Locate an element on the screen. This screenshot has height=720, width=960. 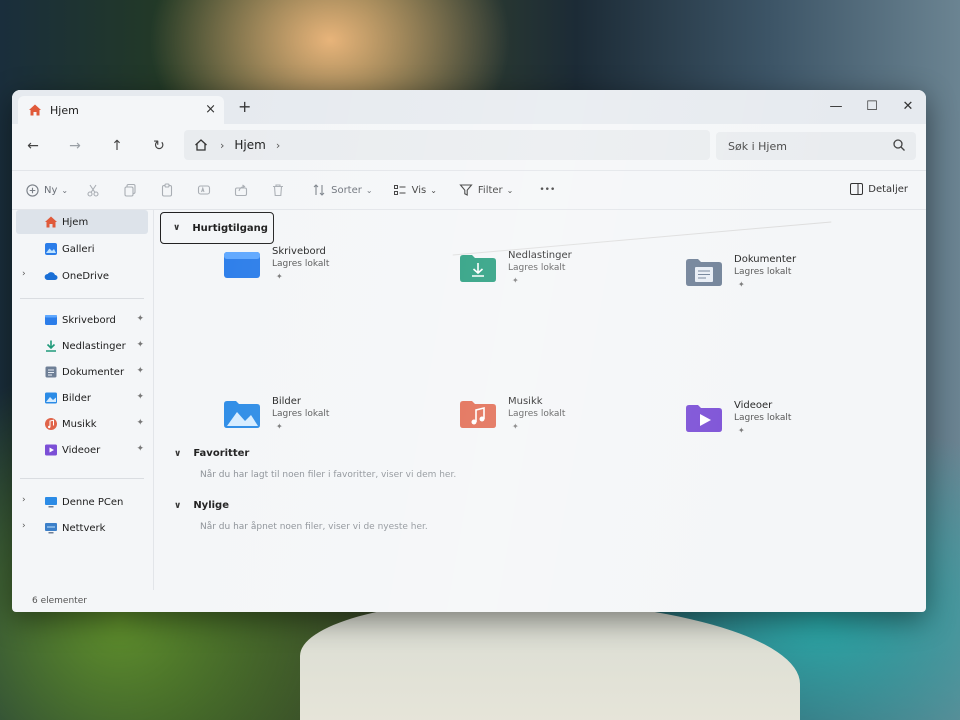
section-title: Nylige is located at coordinates (211, 505).